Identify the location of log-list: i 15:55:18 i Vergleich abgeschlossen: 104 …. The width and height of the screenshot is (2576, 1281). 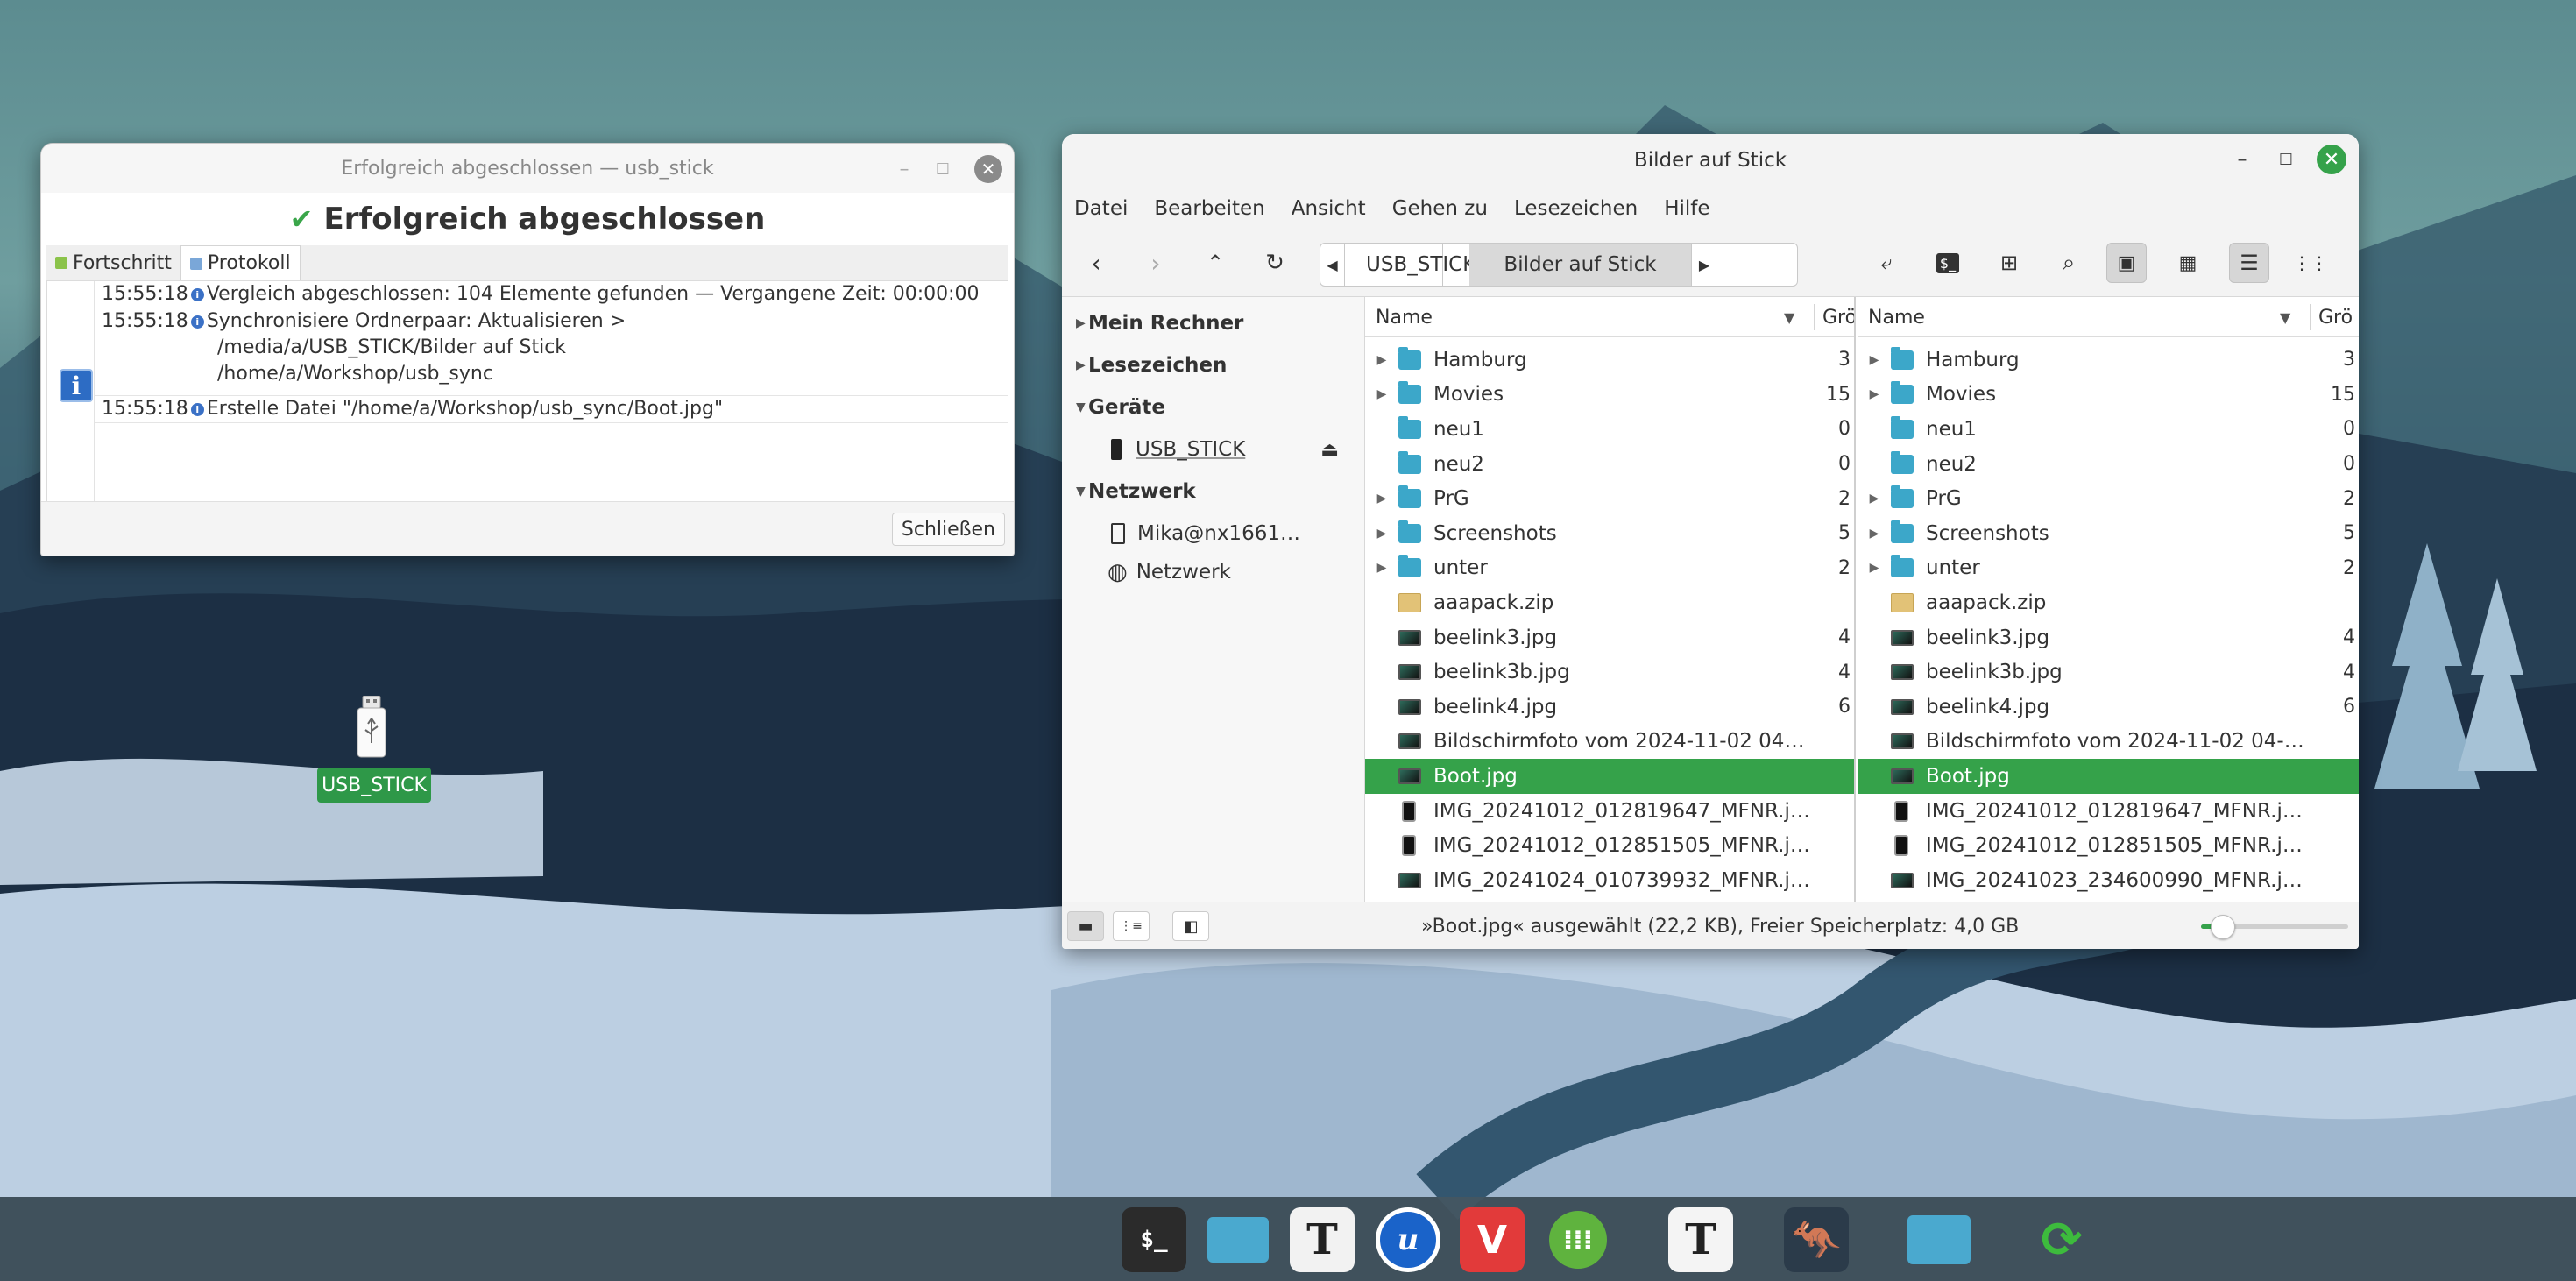
(527, 391).